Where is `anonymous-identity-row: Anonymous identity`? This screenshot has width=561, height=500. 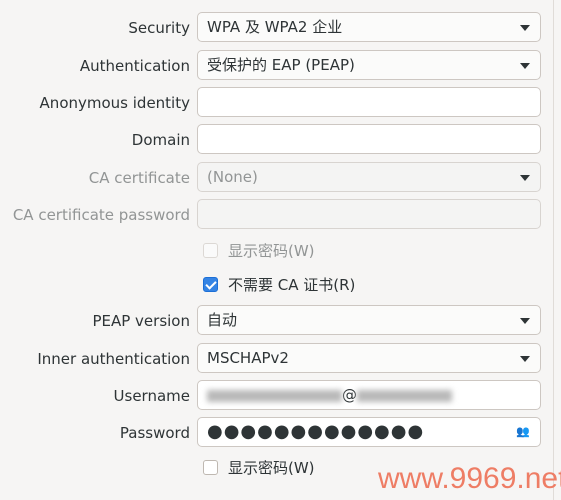
anonymous-identity-row: Anonymous identity is located at coordinates (280, 103).